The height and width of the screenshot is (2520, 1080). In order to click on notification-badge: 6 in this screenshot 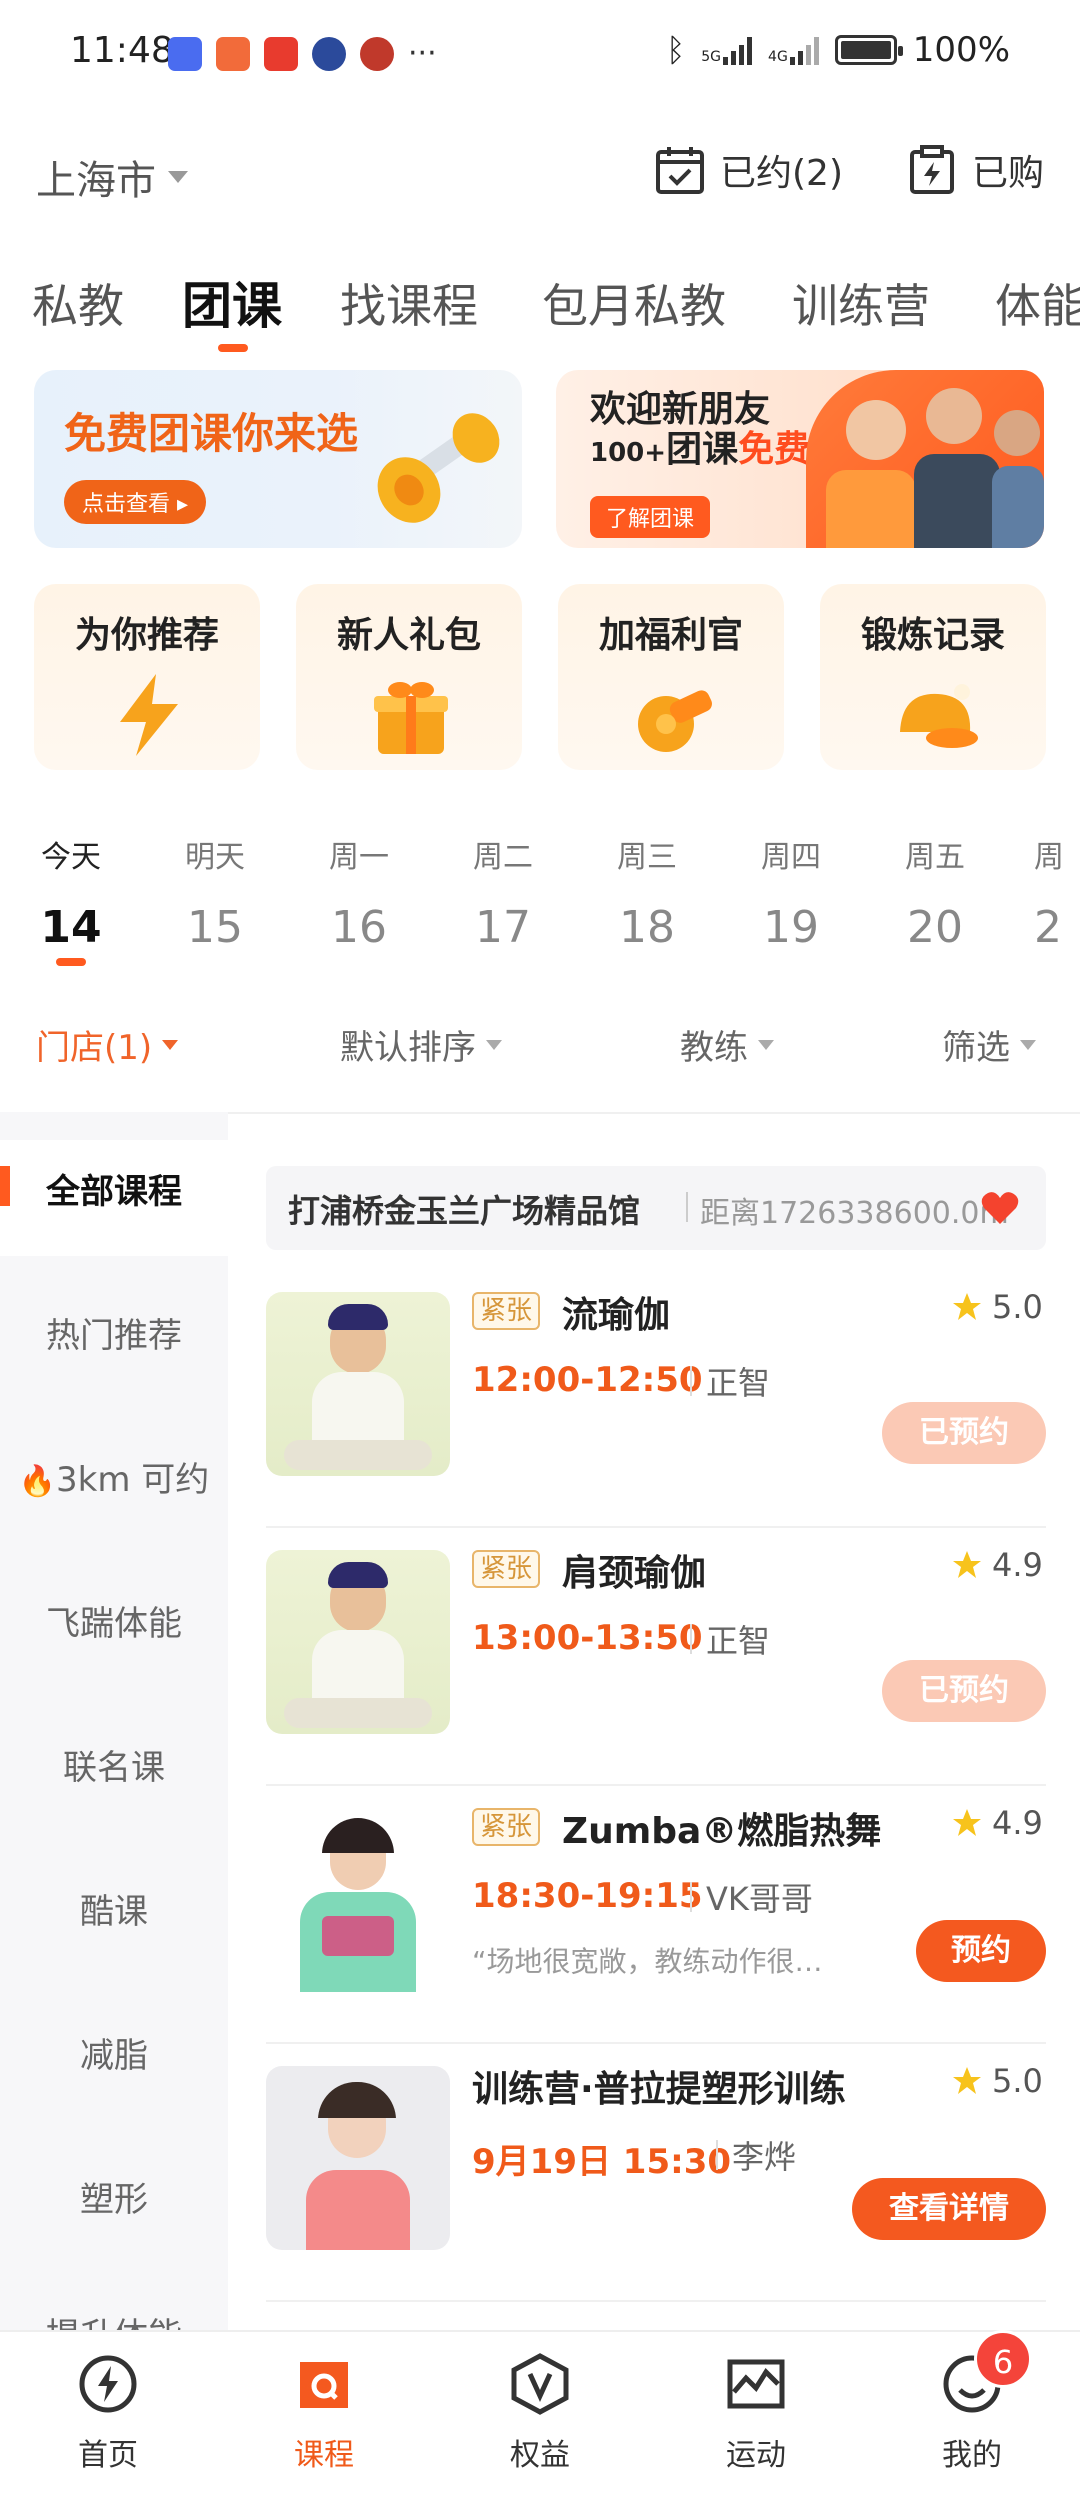, I will do `click(1003, 2359)`.